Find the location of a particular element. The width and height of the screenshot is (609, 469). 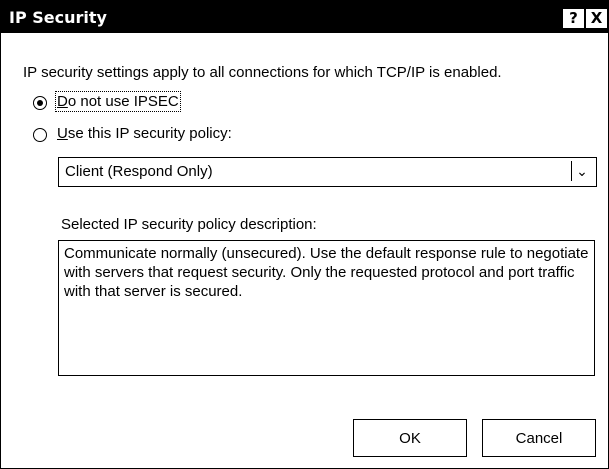

radio-use-policy-label: Use this IP security policy: is located at coordinates (144, 133).